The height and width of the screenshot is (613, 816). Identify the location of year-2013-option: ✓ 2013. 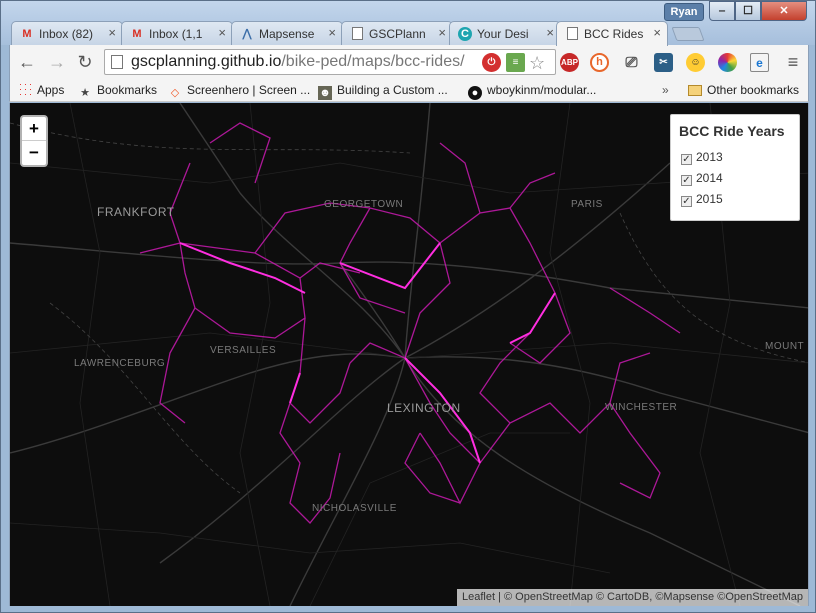
(735, 157).